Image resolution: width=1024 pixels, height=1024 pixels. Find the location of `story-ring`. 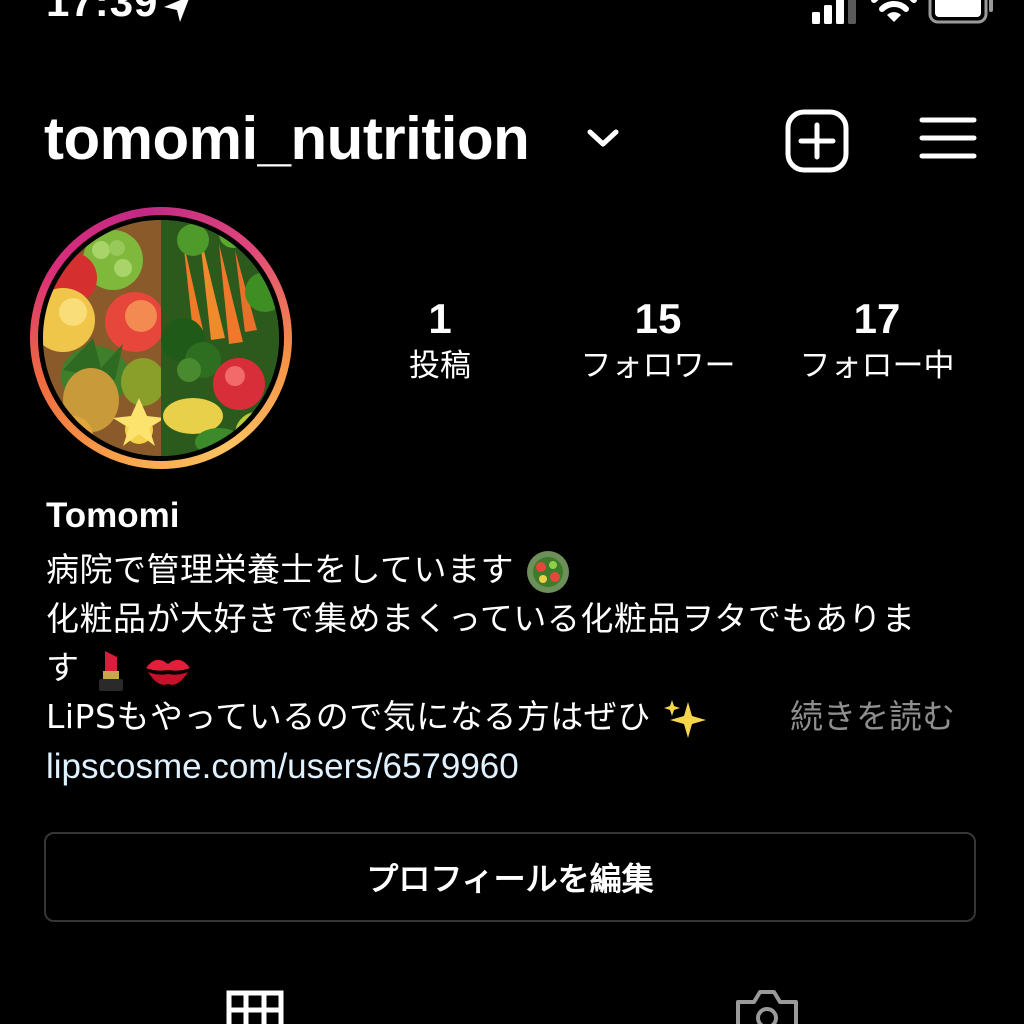

story-ring is located at coordinates (161, 338).